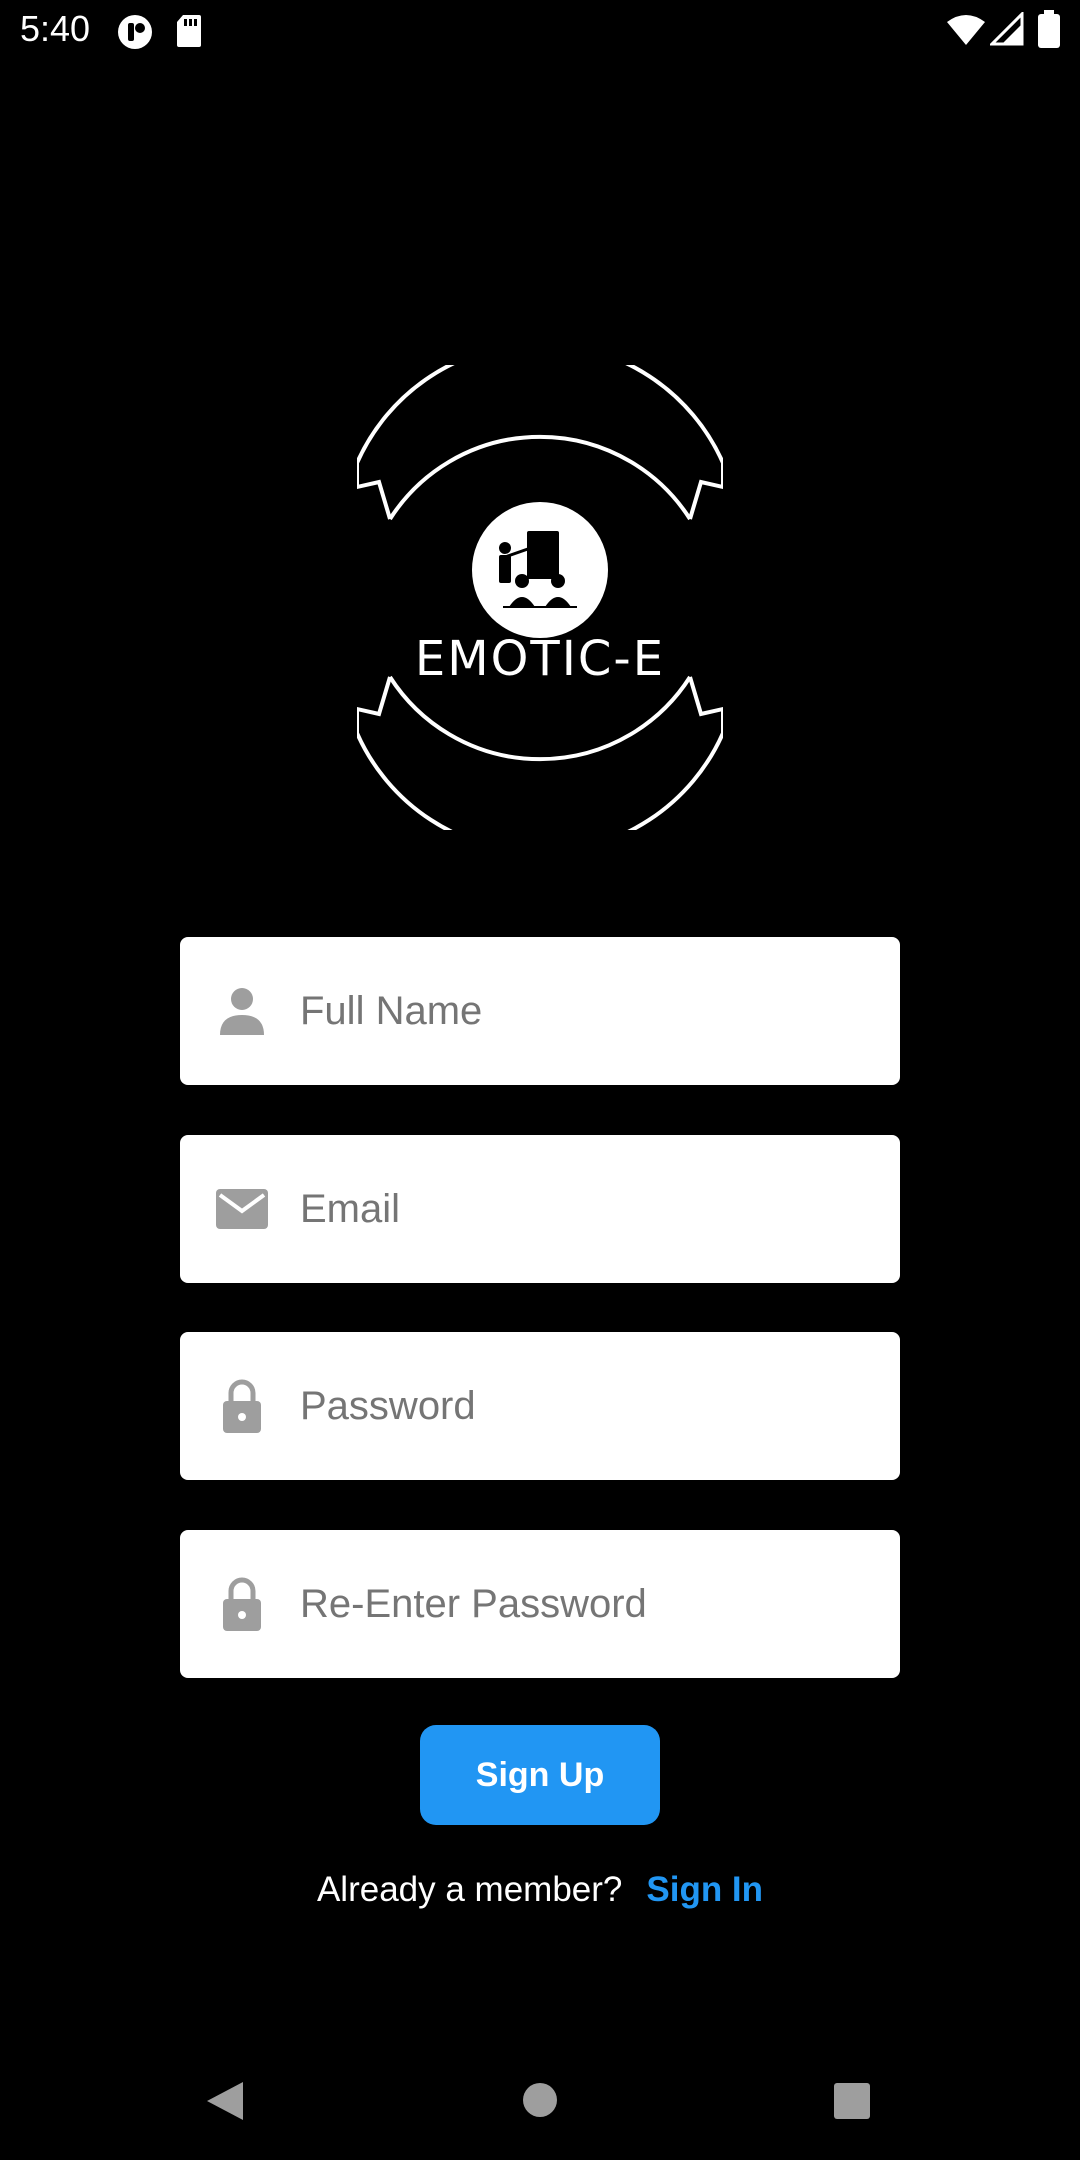  I want to click on mail-icon, so click(242, 1209).